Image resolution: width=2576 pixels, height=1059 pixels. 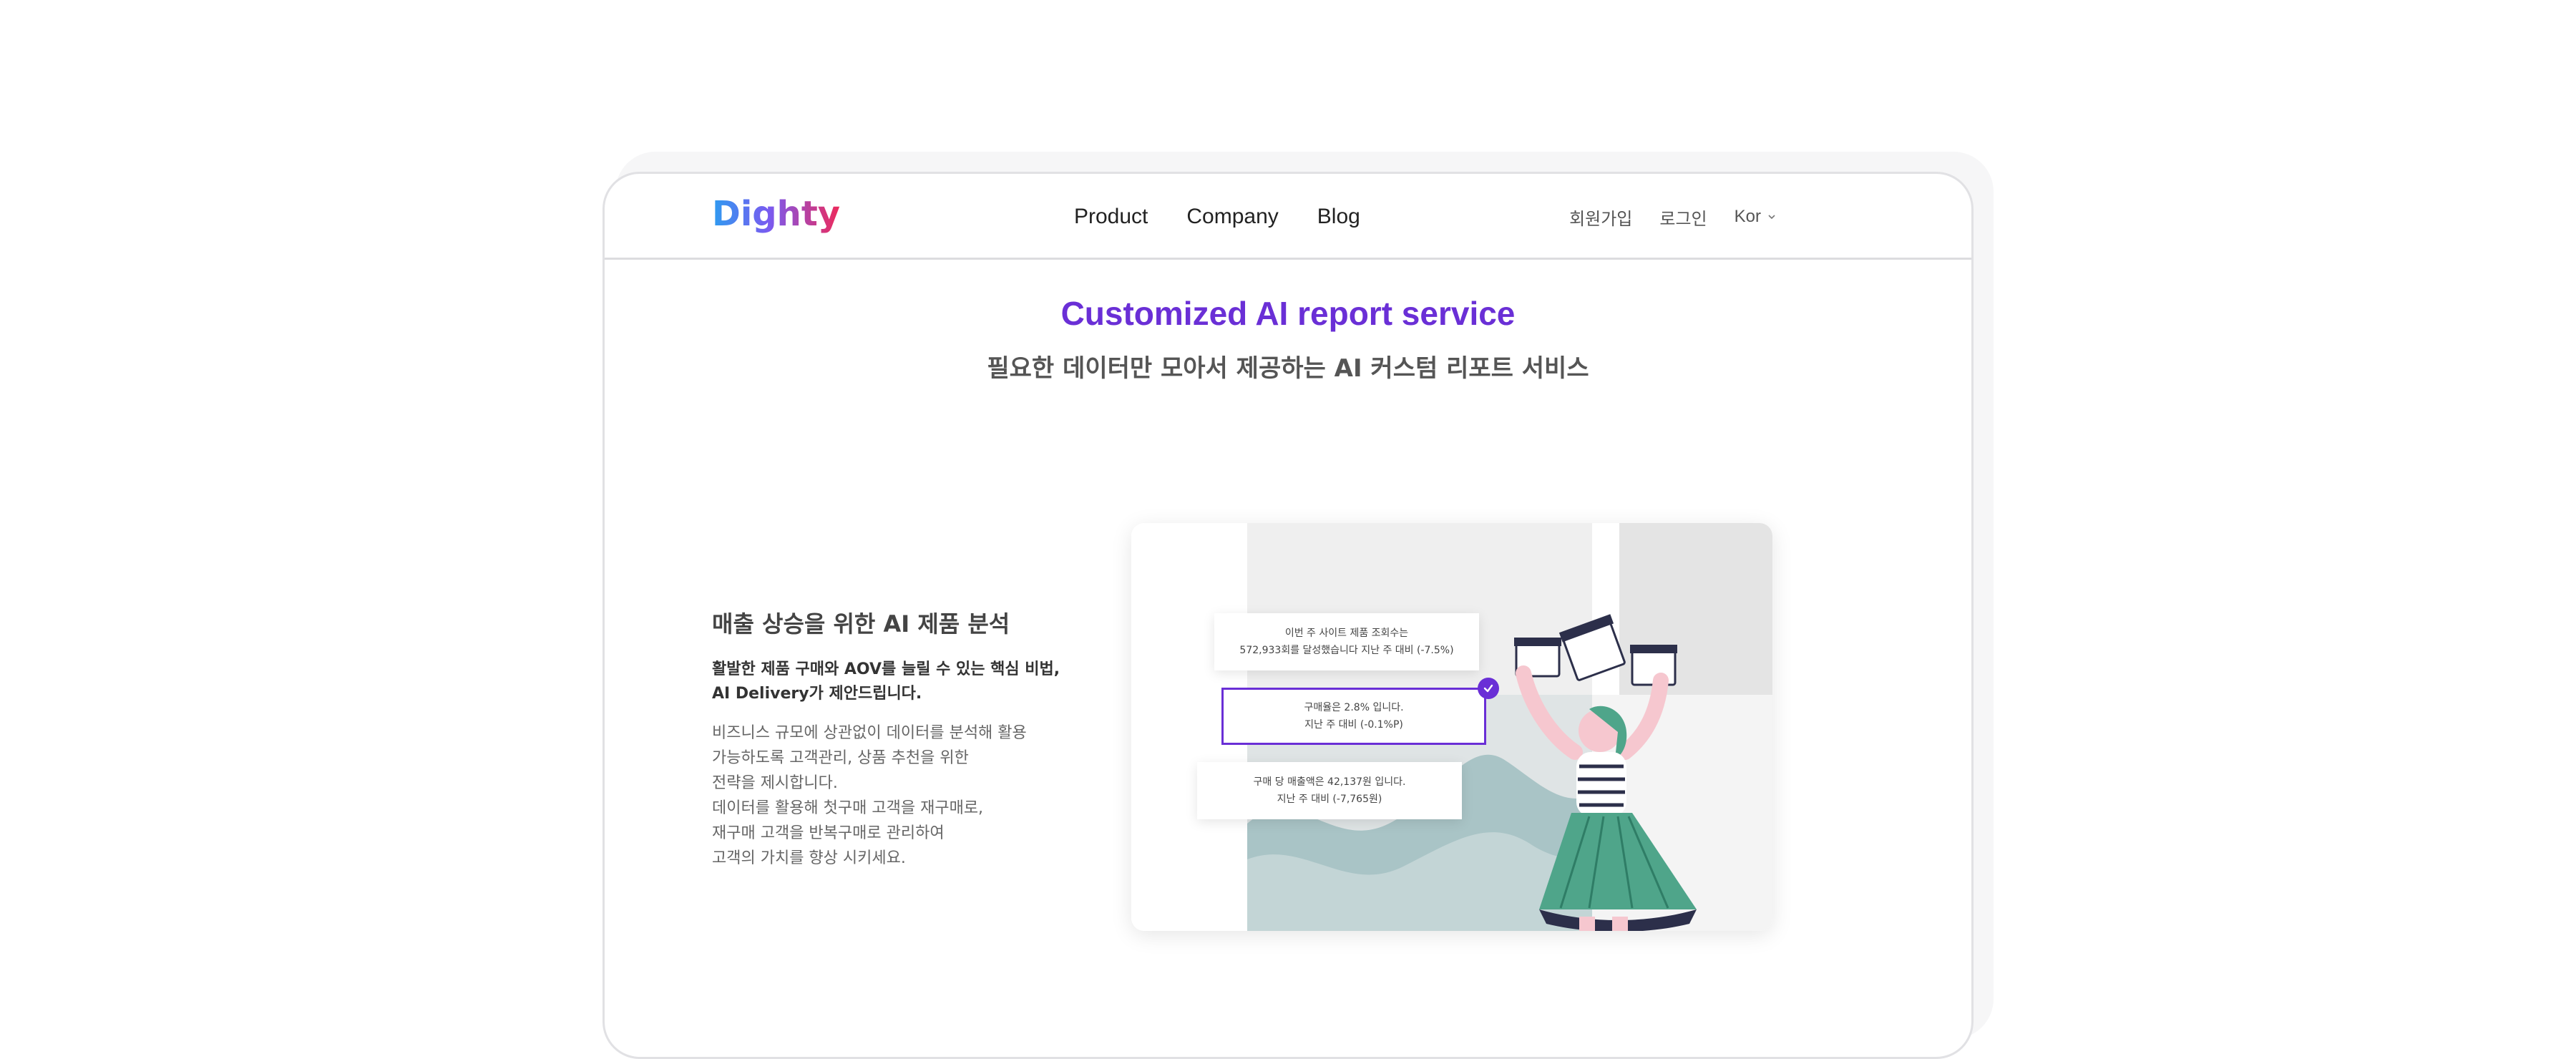 I want to click on language-selector: Kor, so click(x=1756, y=217).